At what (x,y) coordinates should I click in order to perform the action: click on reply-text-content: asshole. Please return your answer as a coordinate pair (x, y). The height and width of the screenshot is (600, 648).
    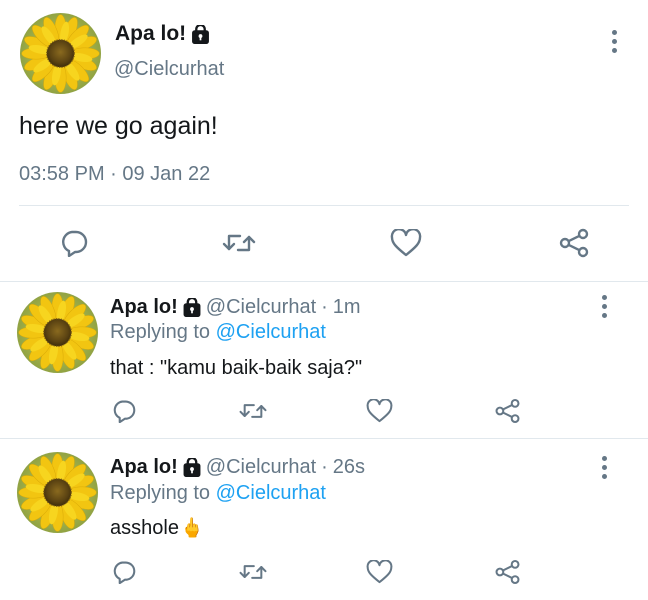
    Looking at the image, I should click on (144, 527).